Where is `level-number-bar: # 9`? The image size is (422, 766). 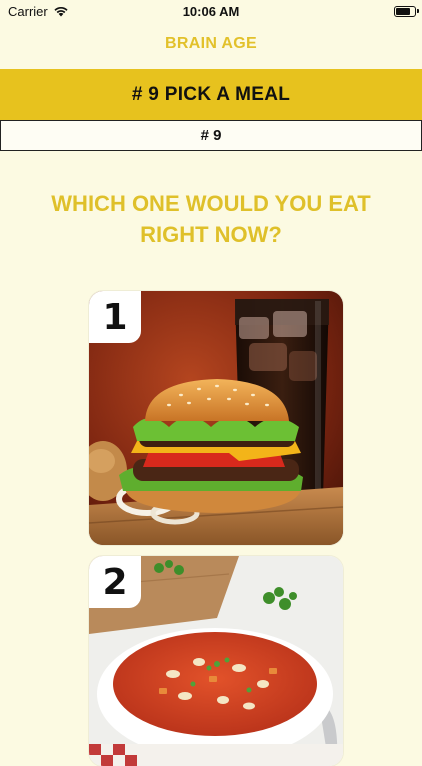
level-number-bar: # 9 is located at coordinates (211, 135).